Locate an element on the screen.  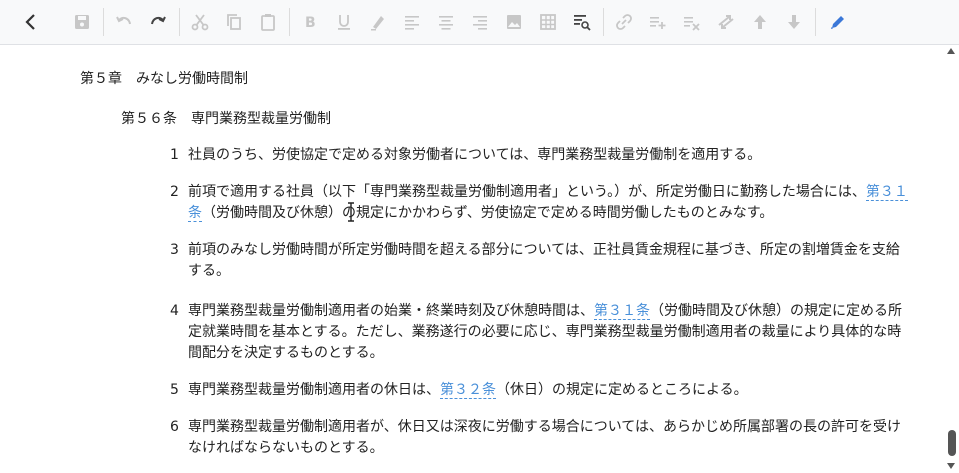
link-icon is located at coordinates (624, 22).